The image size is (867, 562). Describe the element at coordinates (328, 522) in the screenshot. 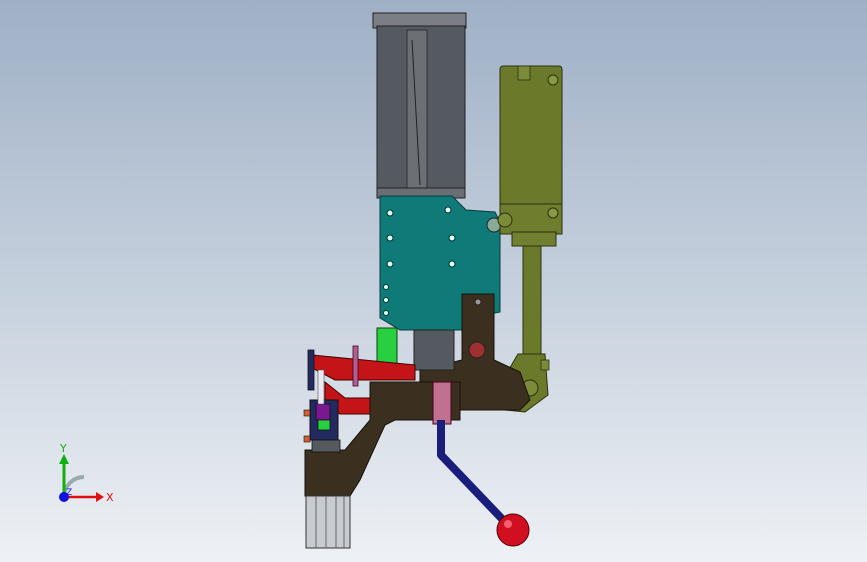

I see `base-slide` at that location.